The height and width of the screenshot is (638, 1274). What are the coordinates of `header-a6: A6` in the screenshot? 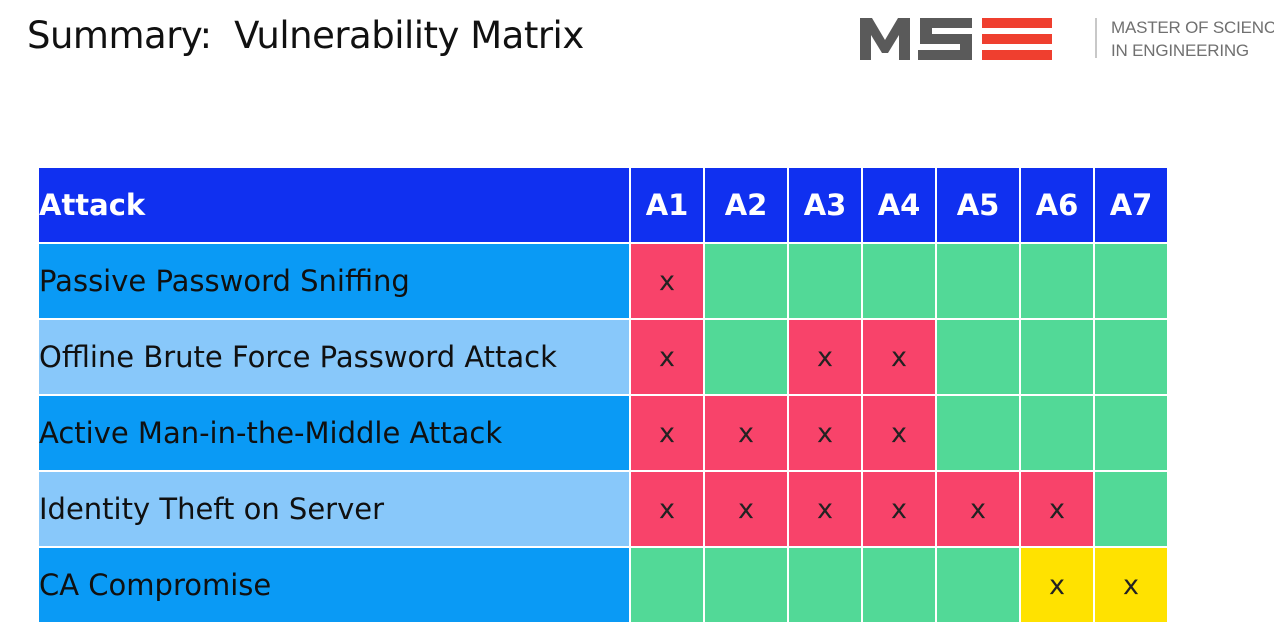 It's located at (1057, 205).